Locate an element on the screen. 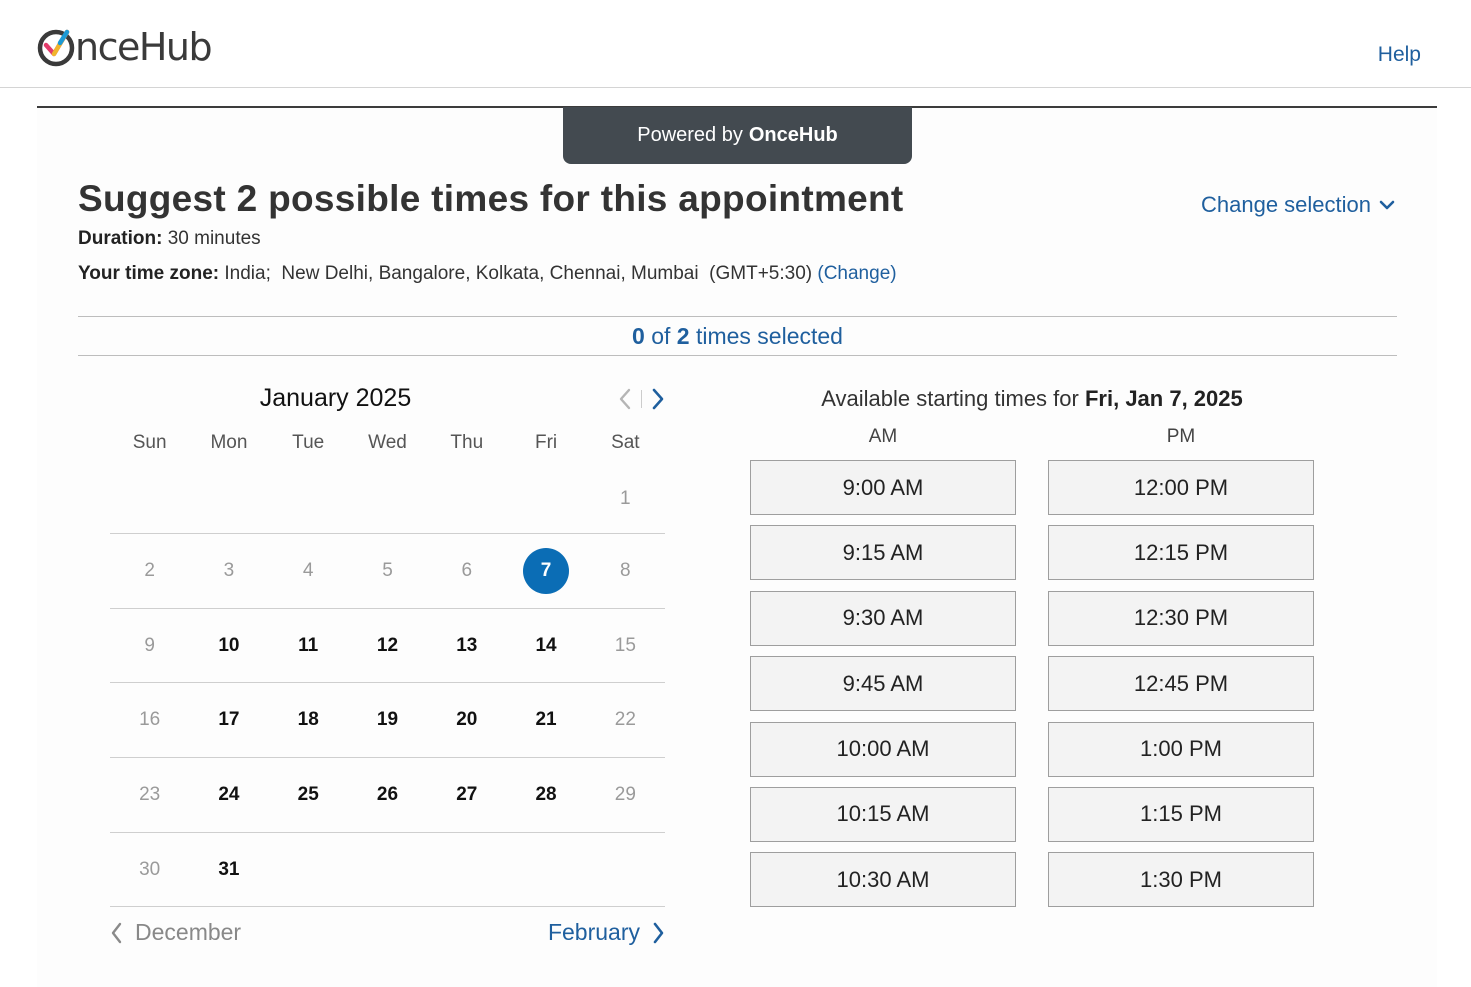 Image resolution: width=1471 pixels, height=987 pixels. calendar-day-available: 18 is located at coordinates (308, 720).